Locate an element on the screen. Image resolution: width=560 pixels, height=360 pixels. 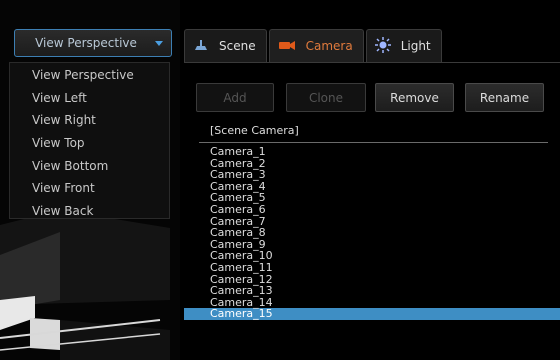
view-menu-item-top: View Top is located at coordinates (89, 143).